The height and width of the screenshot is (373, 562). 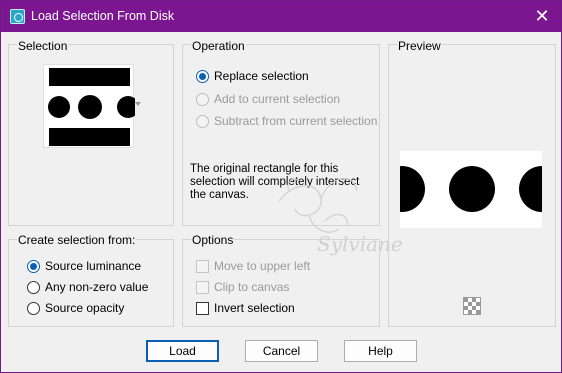 I want to click on subtract-selection-radio: Subtract from current selection, so click(x=286, y=121).